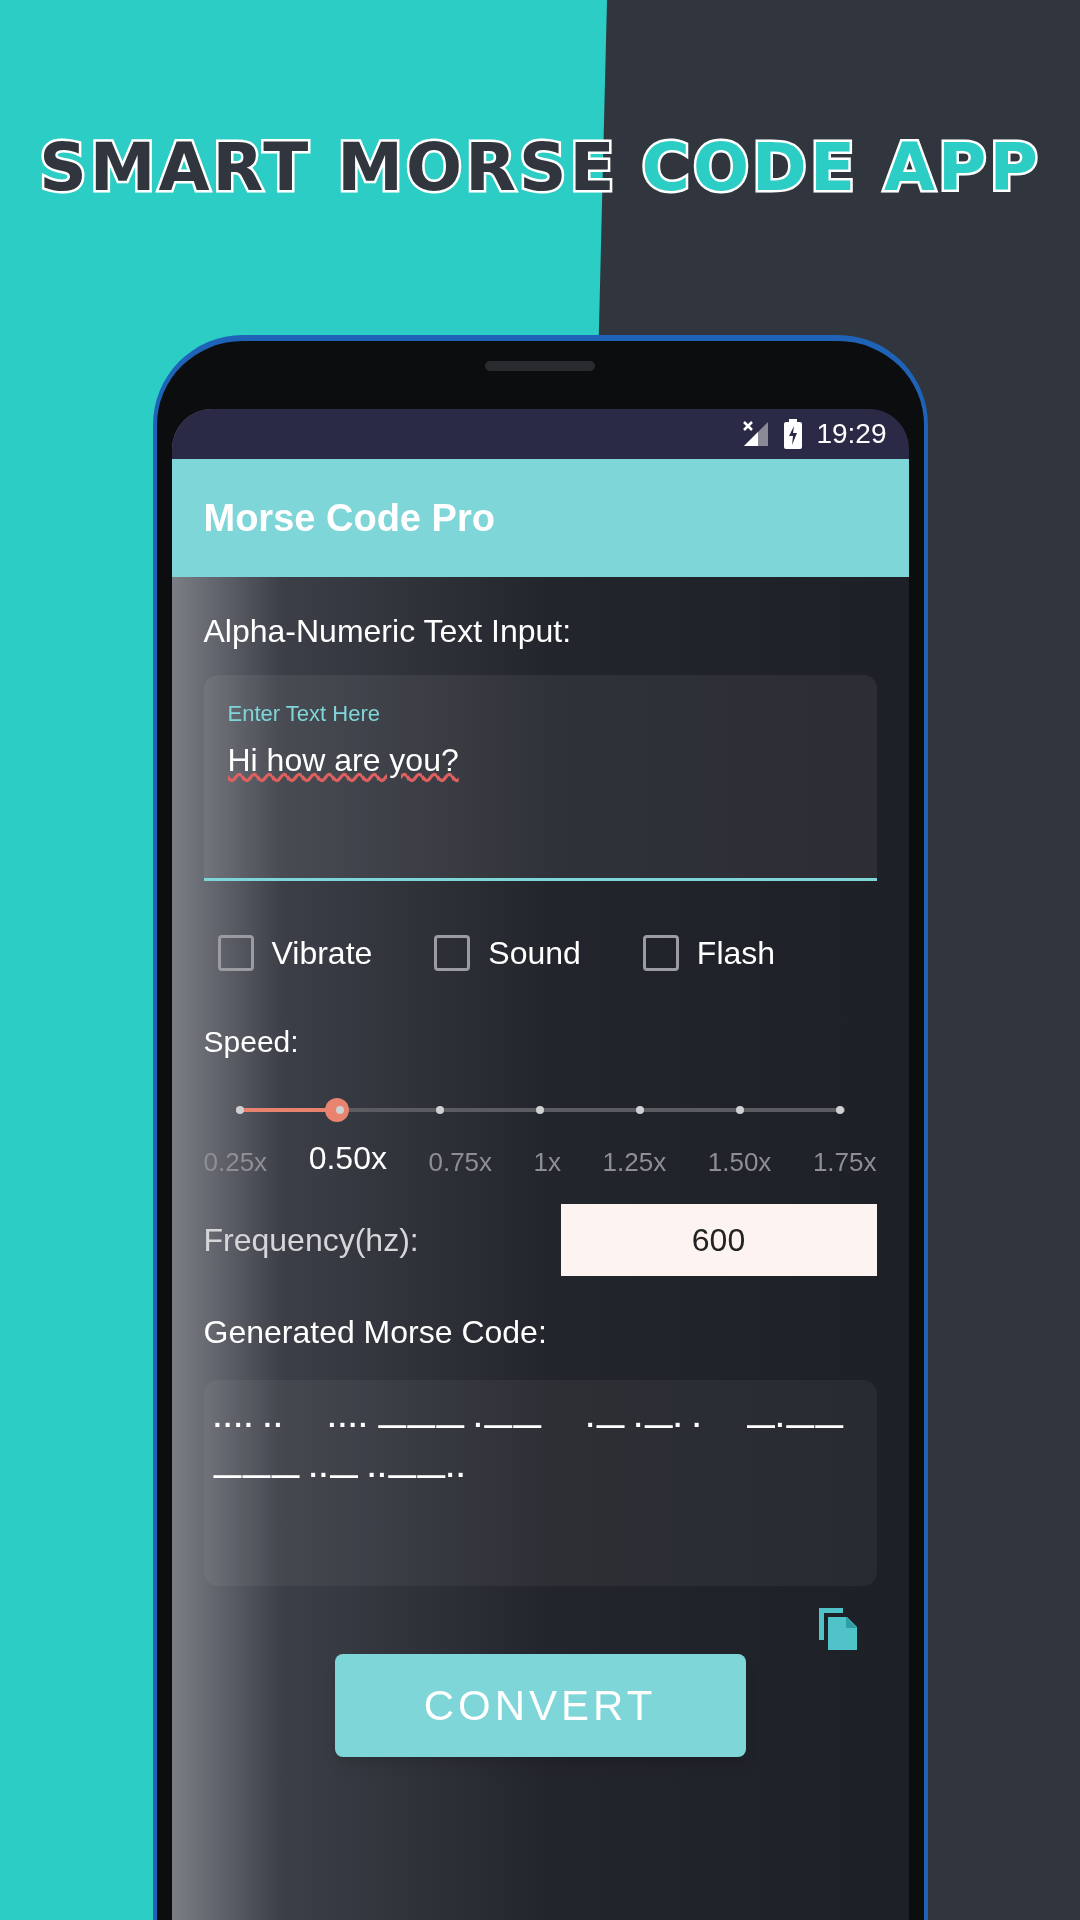 This screenshot has height=1920, width=1080. What do you see at coordinates (347, 1158) in the screenshot?
I see `speed-option: 0.50x` at bounding box center [347, 1158].